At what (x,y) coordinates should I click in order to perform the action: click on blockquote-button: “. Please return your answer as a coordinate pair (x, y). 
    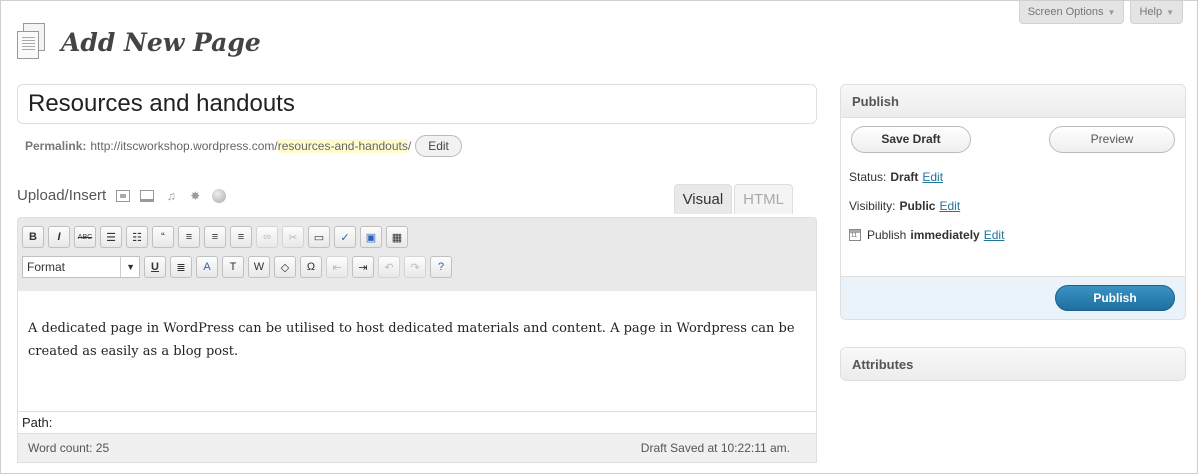
    Looking at the image, I should click on (163, 237).